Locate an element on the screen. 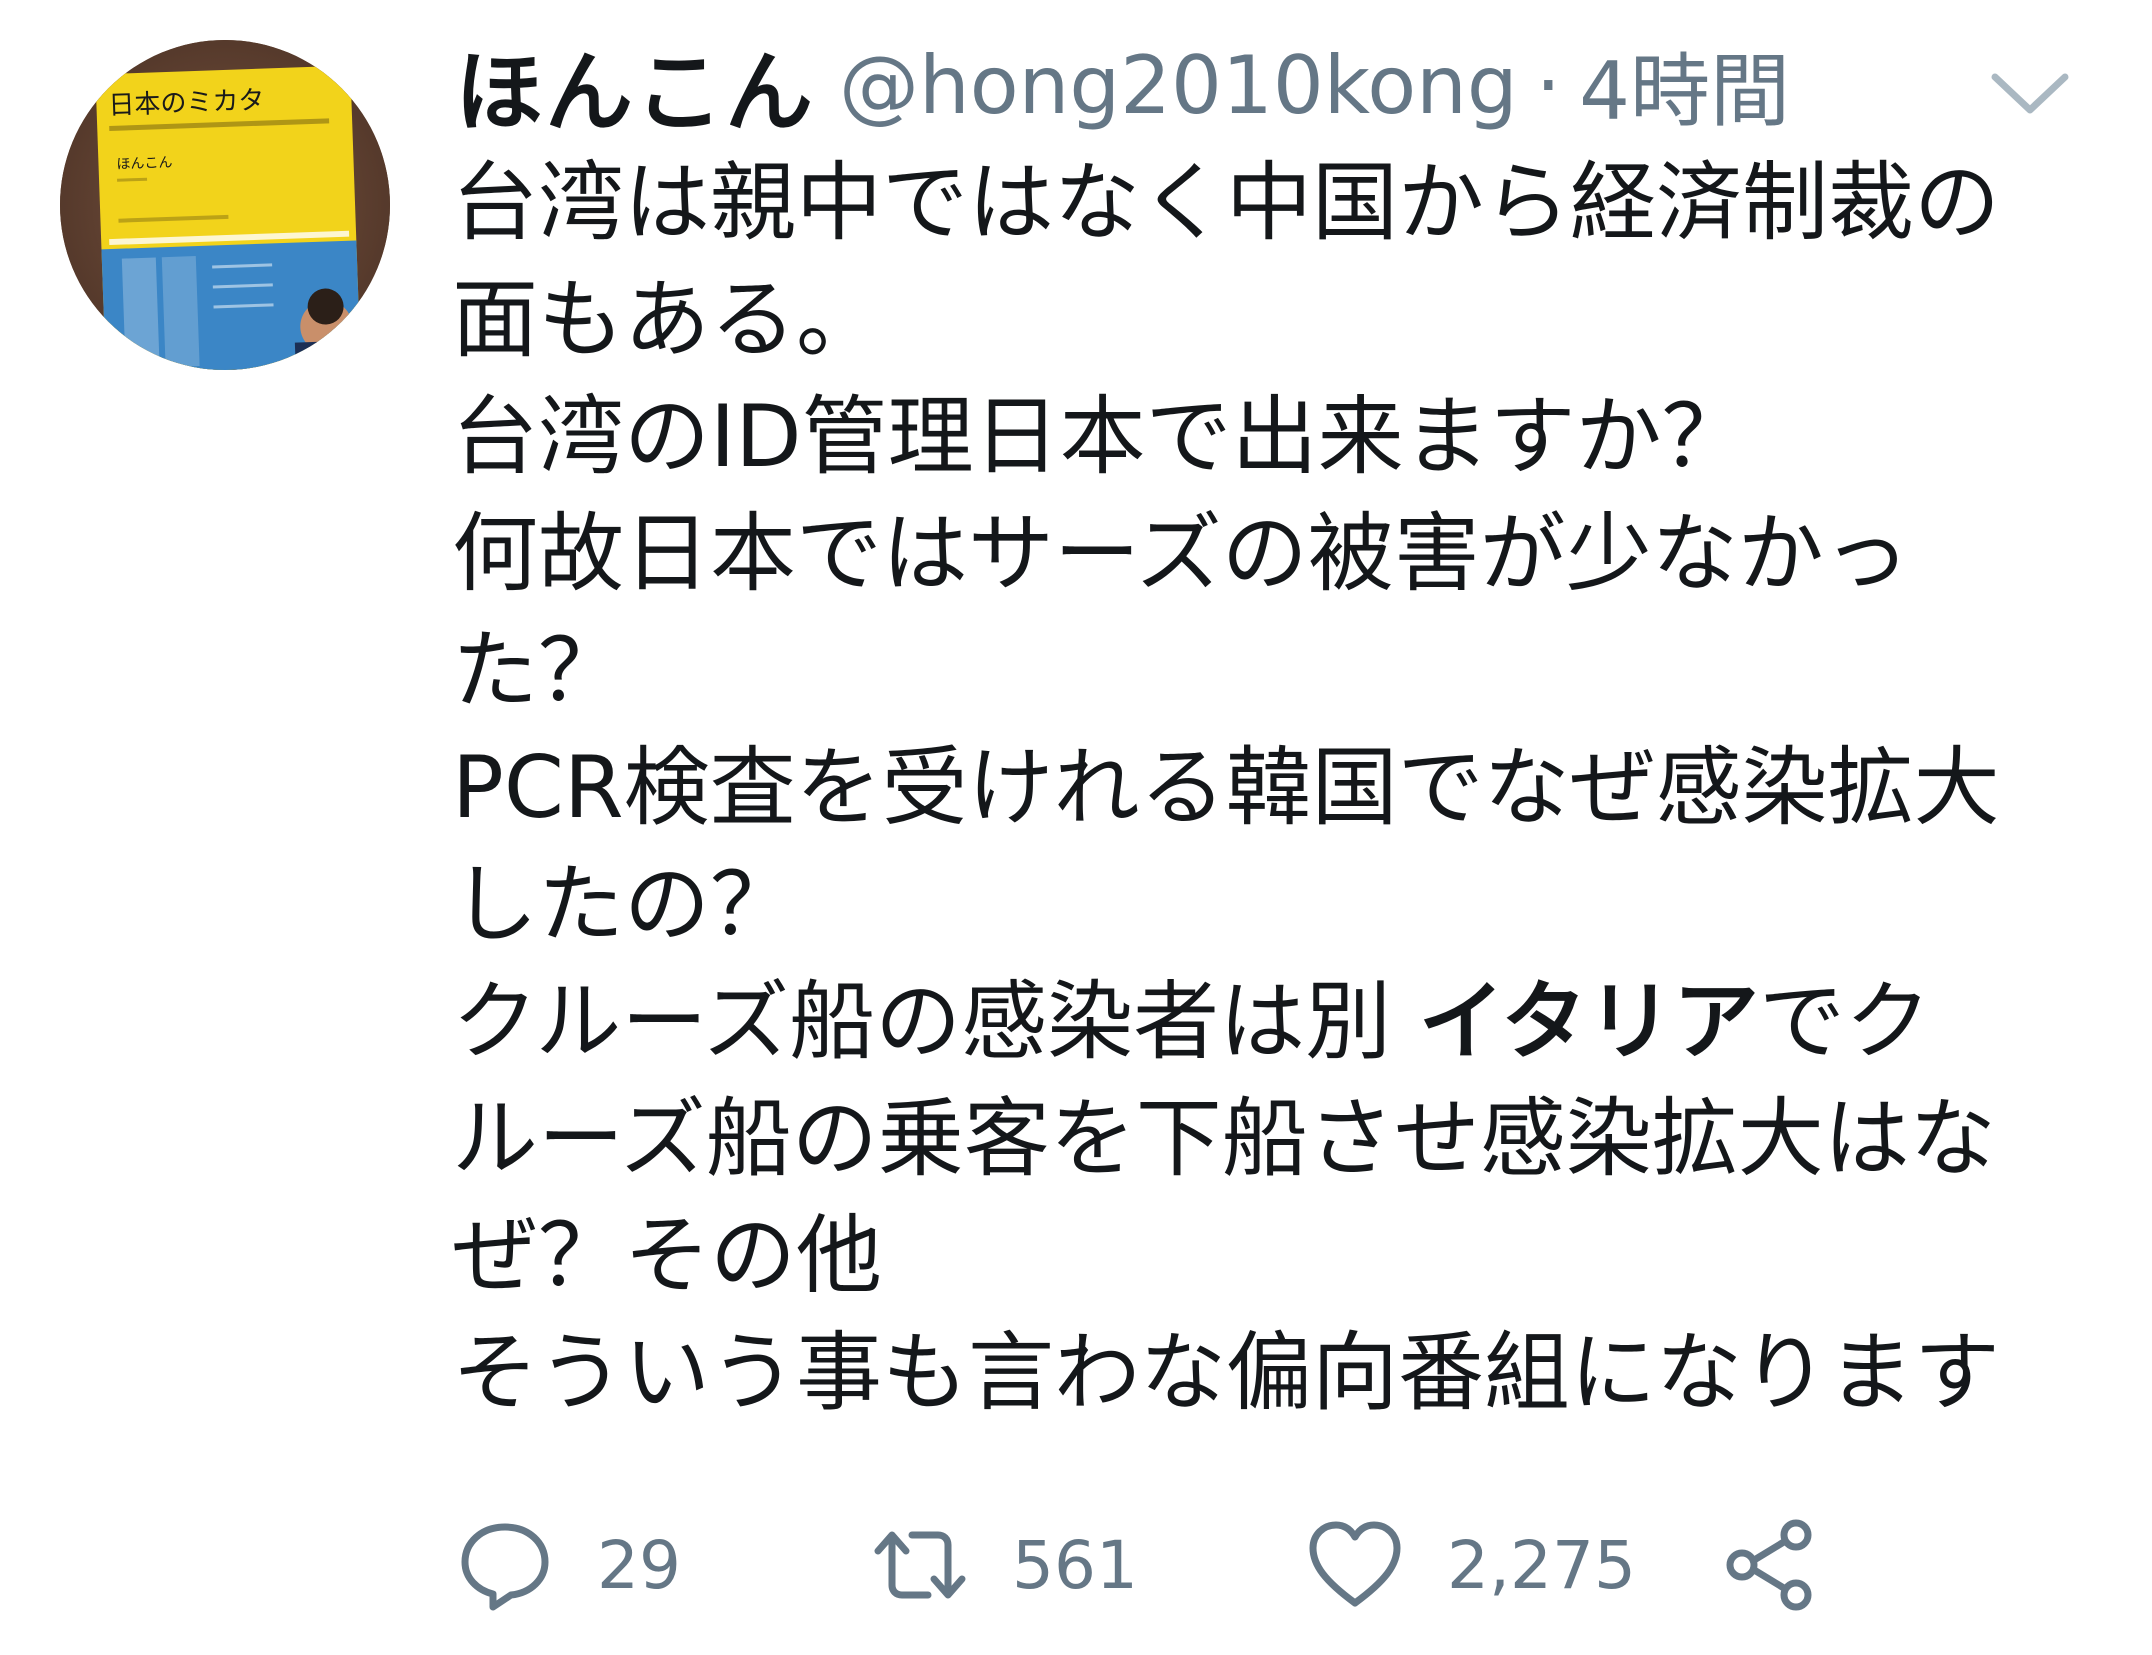  highlighted-text: イタリア is located at coordinates (1589, 1022).